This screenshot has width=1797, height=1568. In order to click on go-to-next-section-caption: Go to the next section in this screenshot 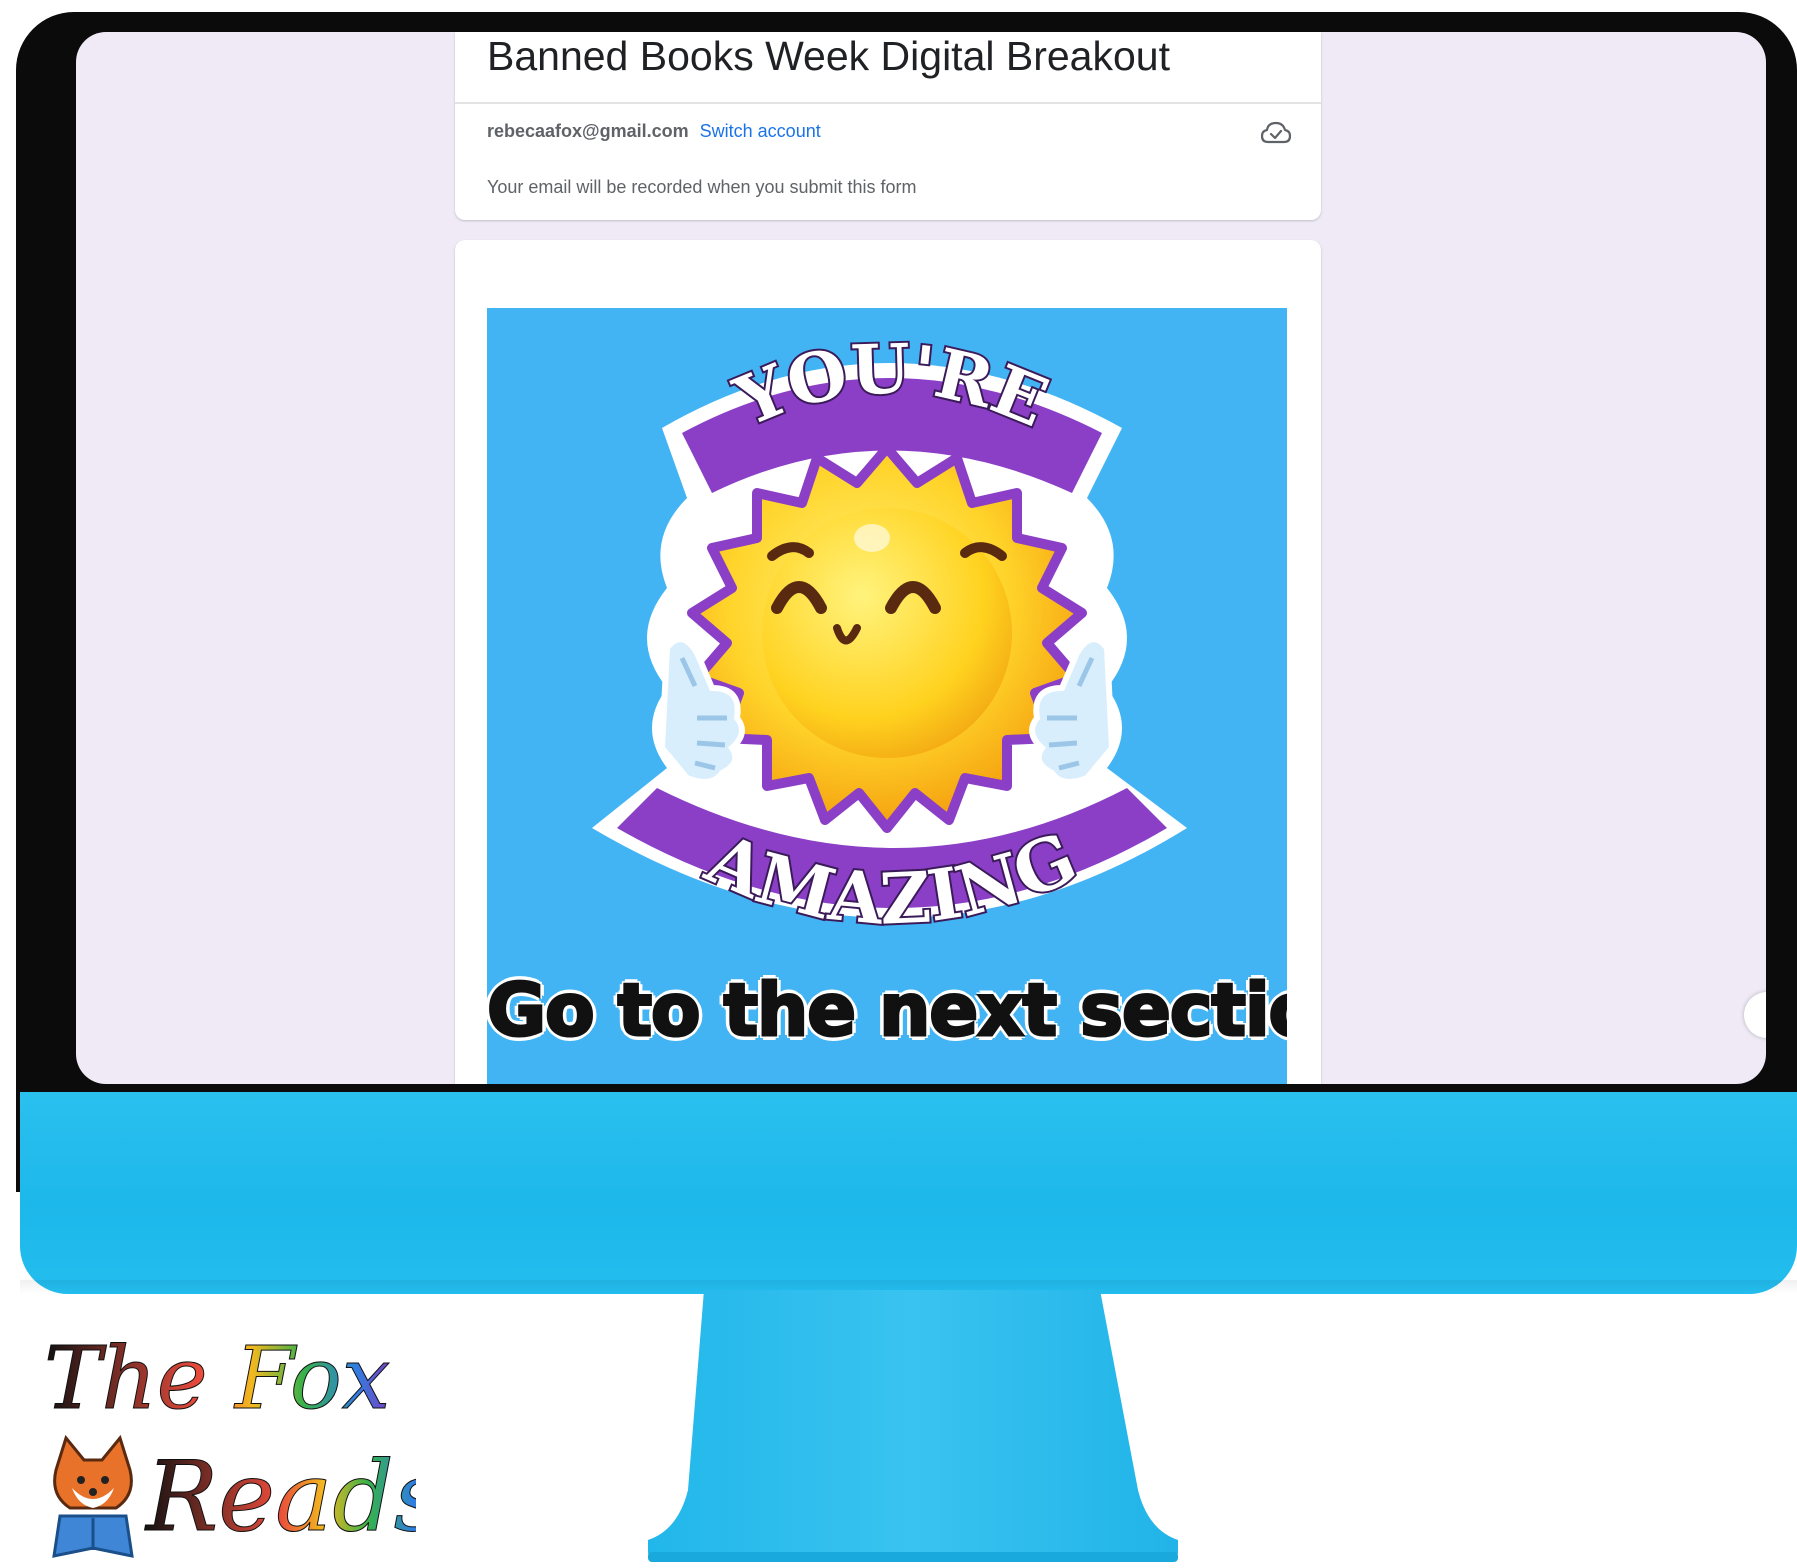, I will do `click(887, 1010)`.